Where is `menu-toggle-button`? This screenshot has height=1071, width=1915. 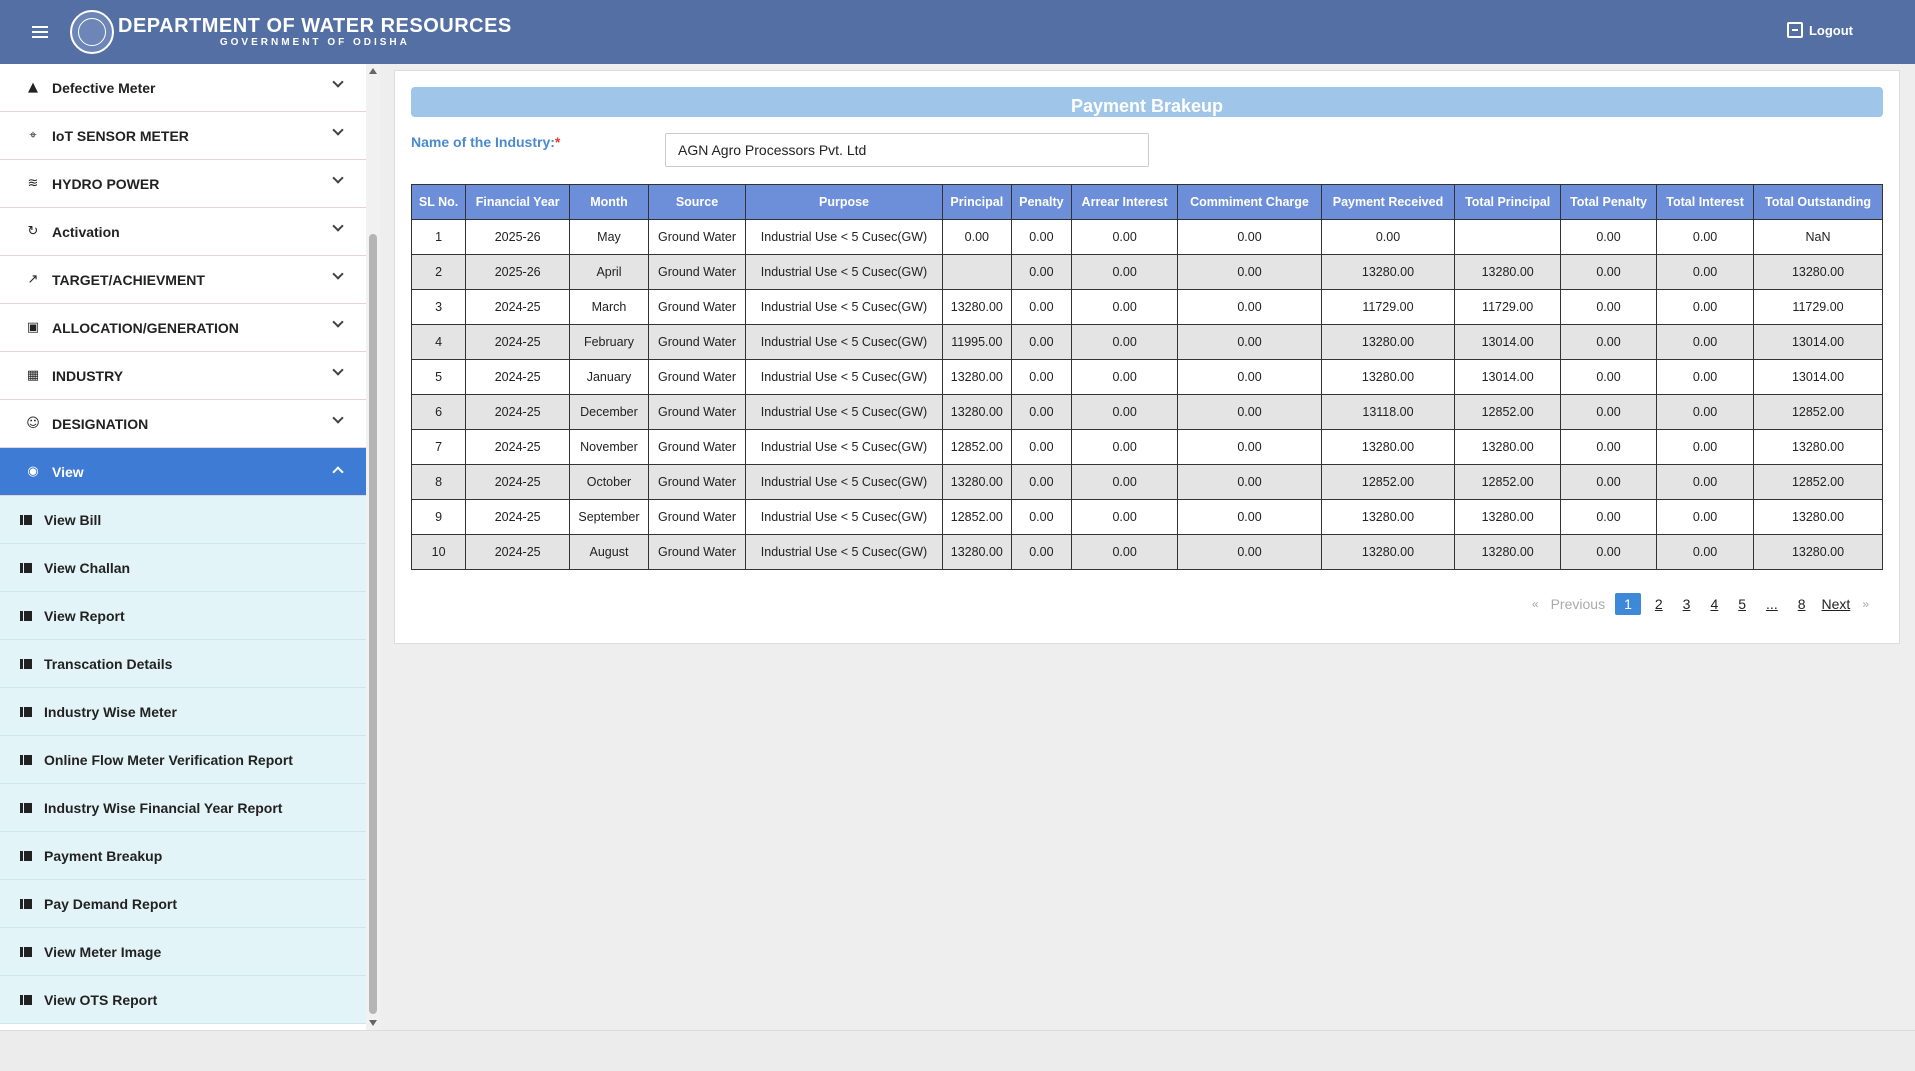
menu-toggle-button is located at coordinates (40, 32).